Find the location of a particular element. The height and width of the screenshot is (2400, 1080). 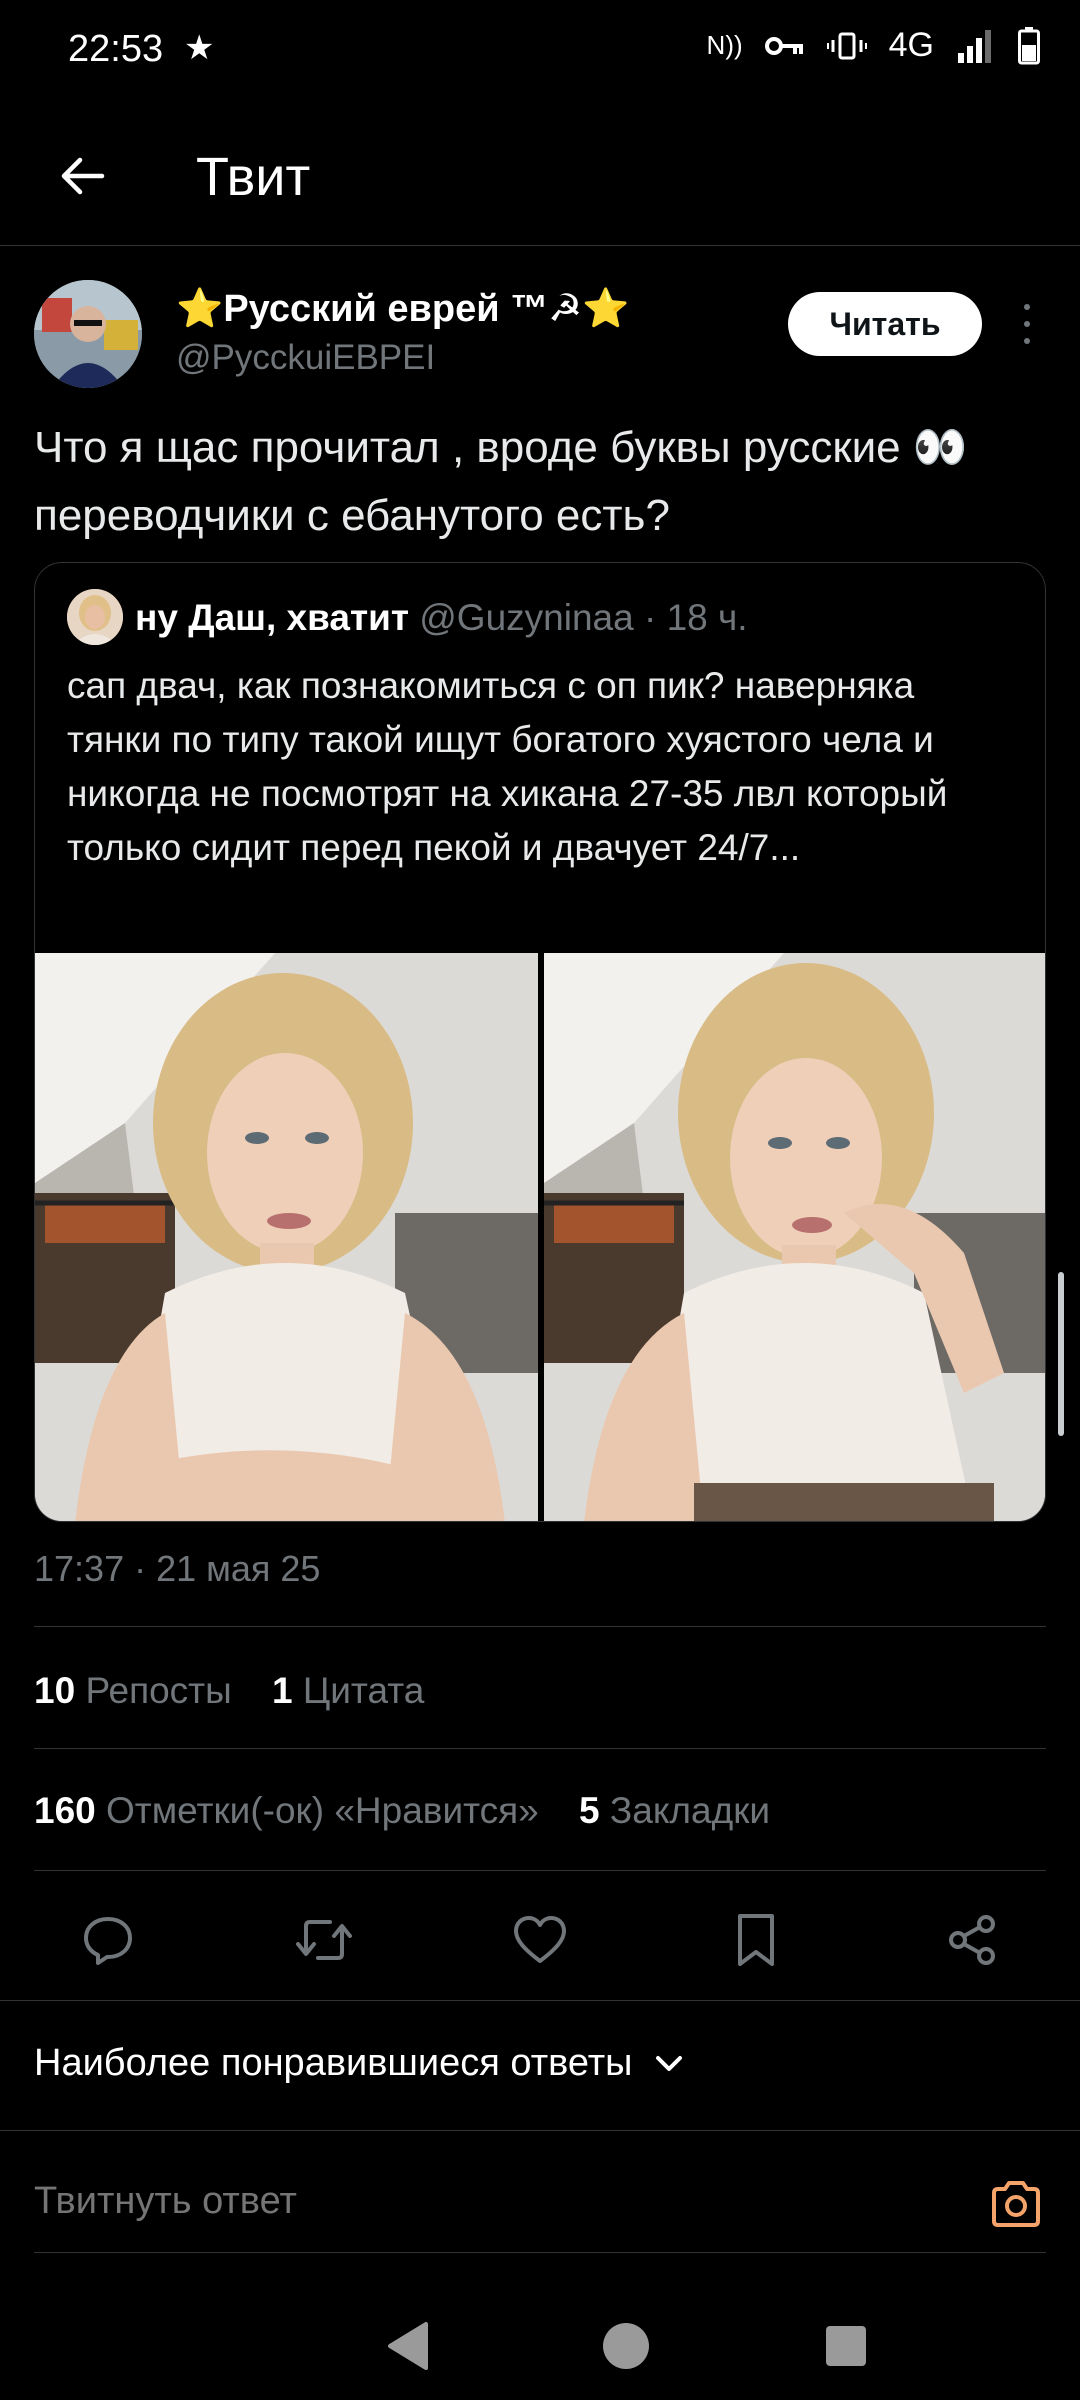

bookmarks-label: Закладки is located at coordinates (690, 1810).